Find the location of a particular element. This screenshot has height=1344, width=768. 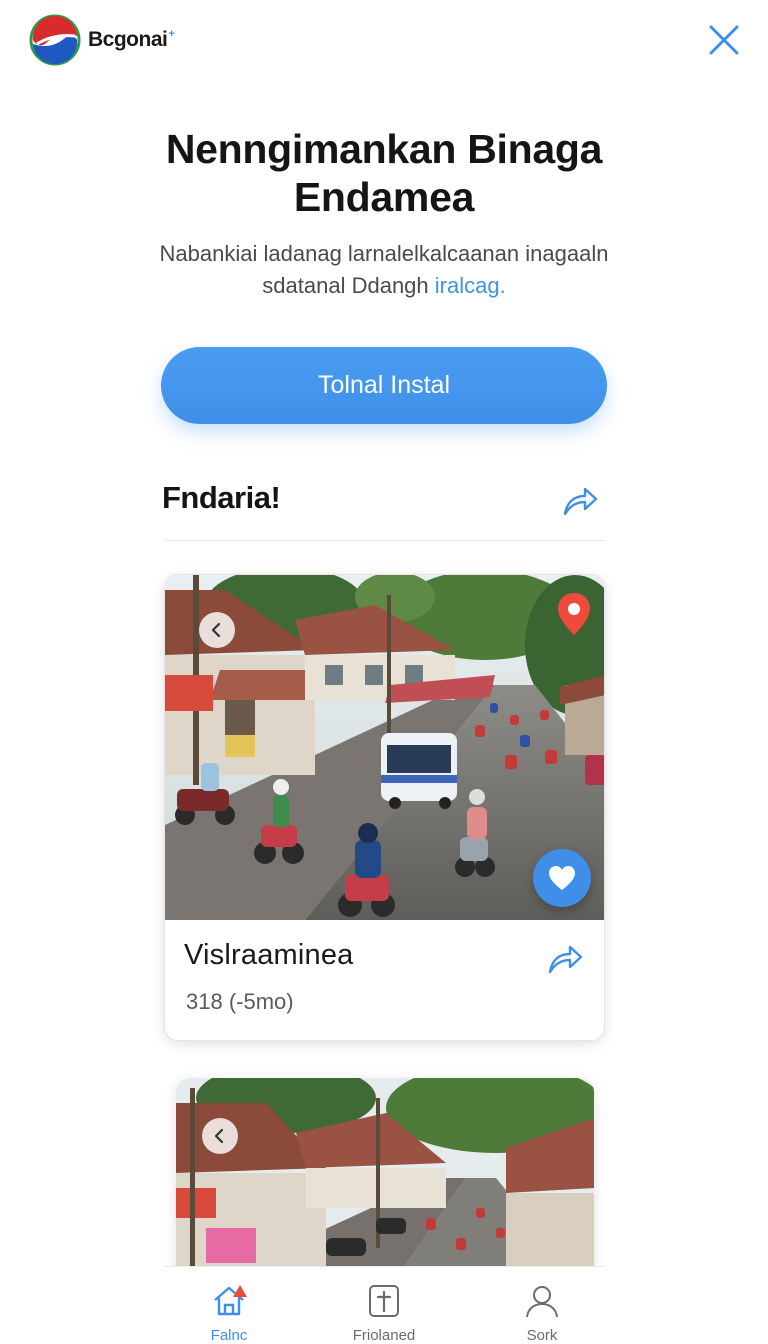

listing-photo is located at coordinates (384, 747).